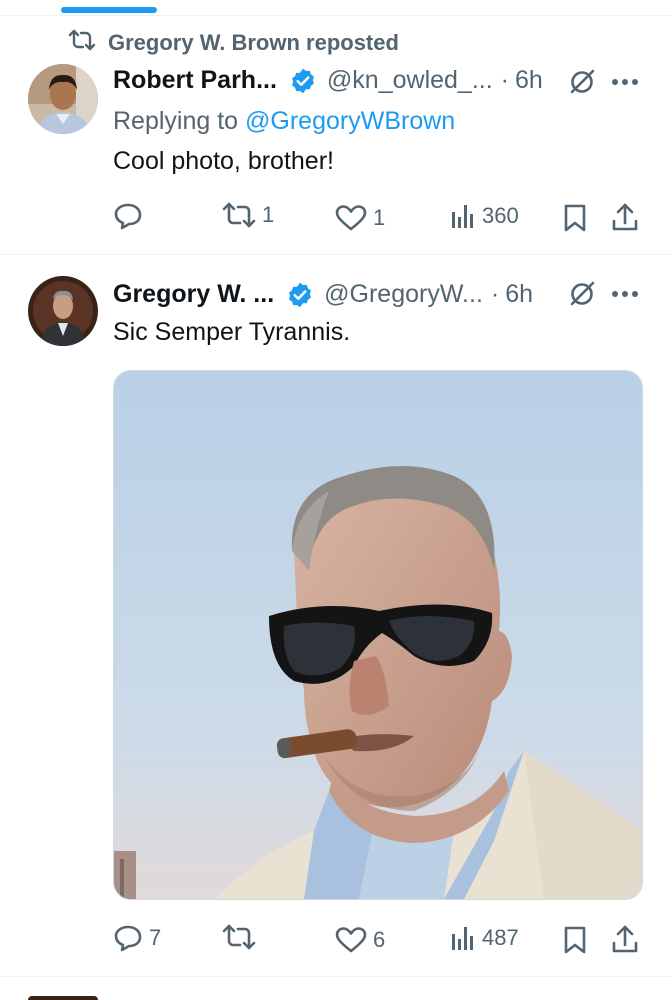 The height and width of the screenshot is (1000, 672). I want to click on like-count: 1, so click(379, 217).